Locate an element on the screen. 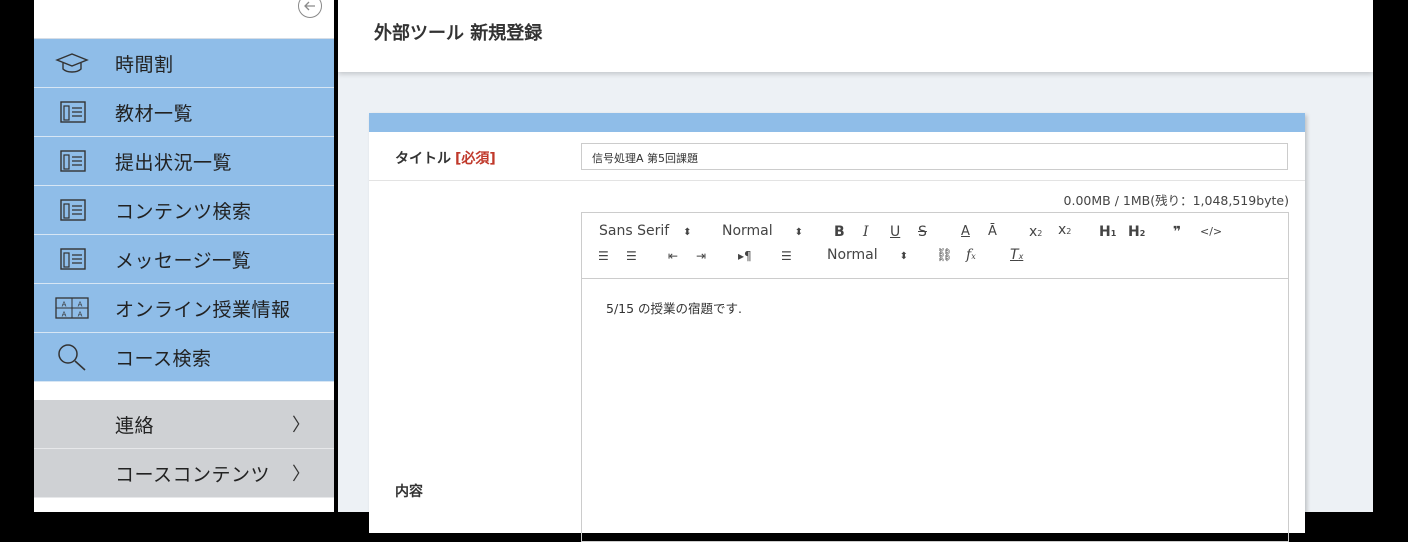  online-class-icon: AAAA is located at coordinates (72, 308).